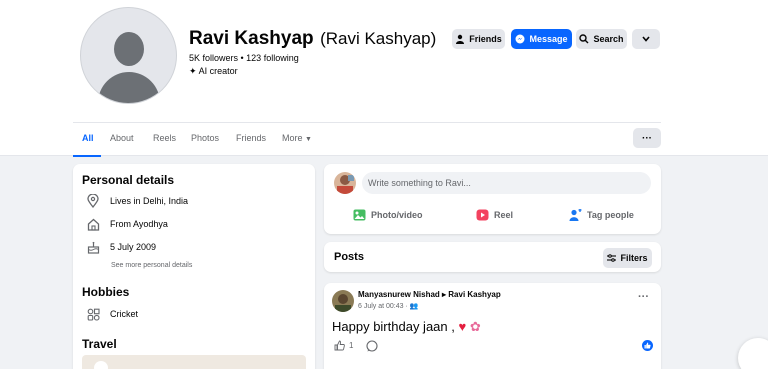 The image size is (768, 369). Describe the element at coordinates (292, 138) in the screenshot. I see `tab-more-label: More` at that location.